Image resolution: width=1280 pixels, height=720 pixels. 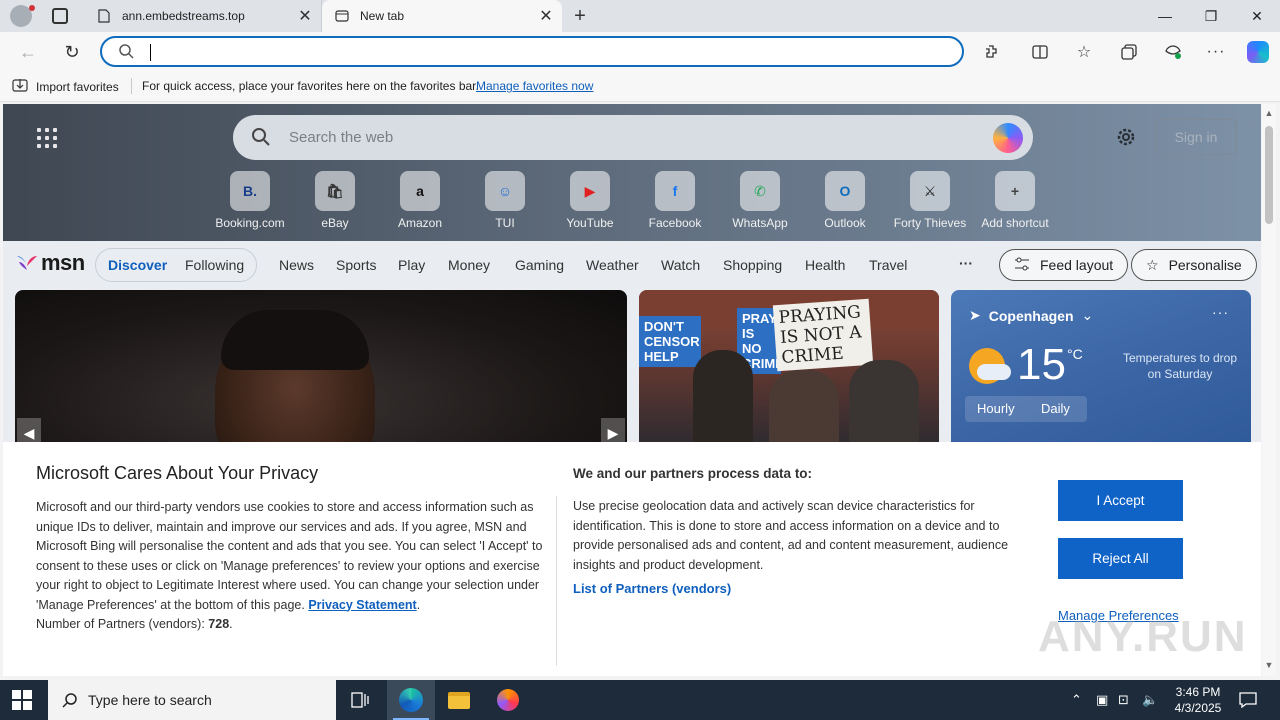 I want to click on settings-gear-icon, so click(x=1126, y=139).